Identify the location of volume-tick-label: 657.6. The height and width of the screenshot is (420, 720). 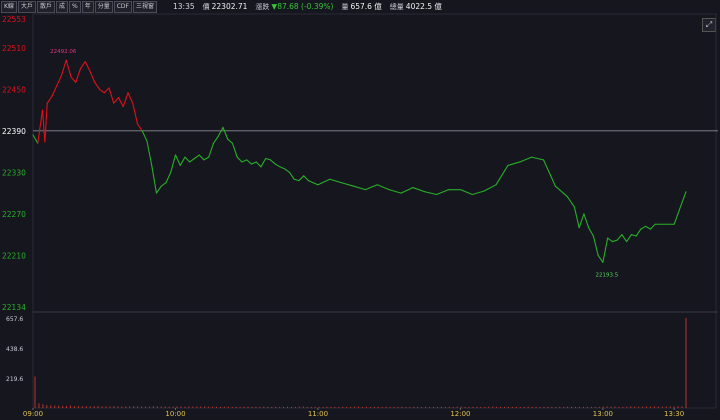
(14, 319).